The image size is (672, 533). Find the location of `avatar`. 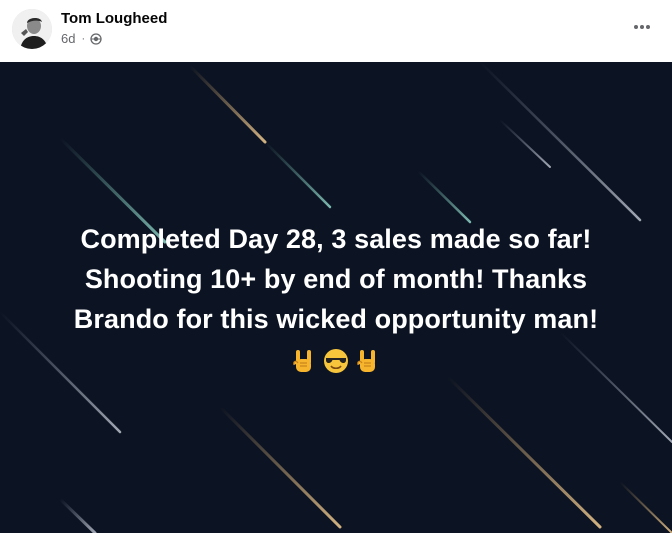

avatar is located at coordinates (32, 29).